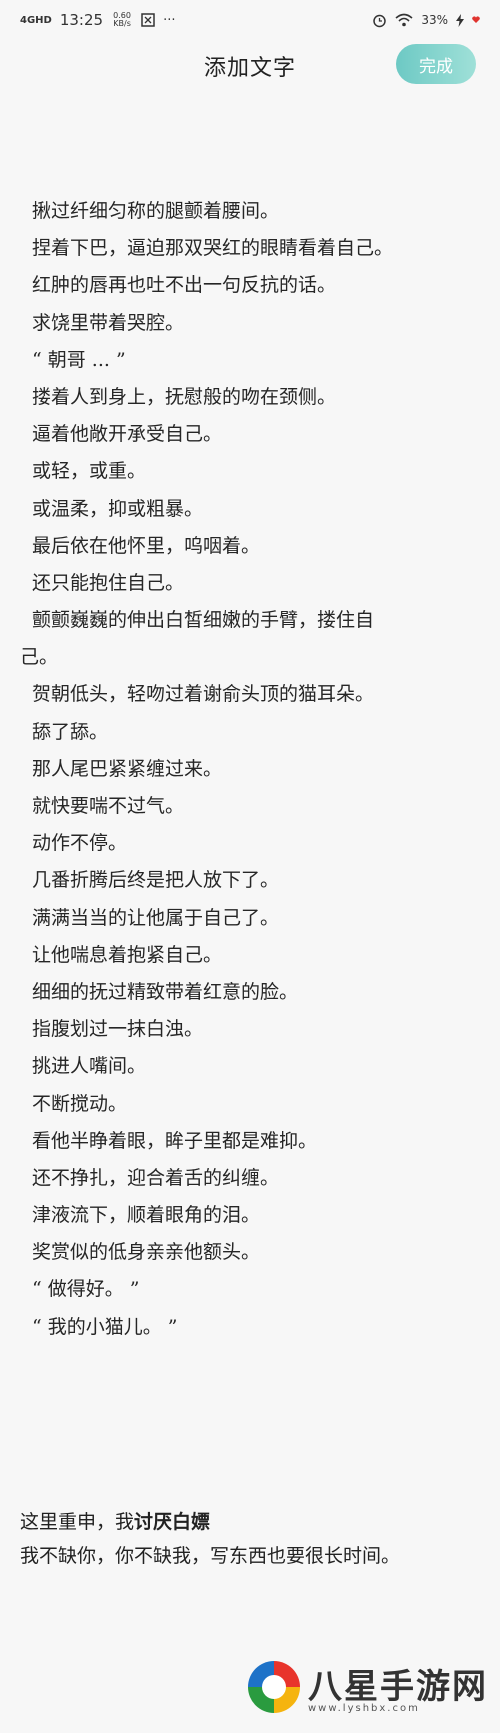 Image resolution: width=500 pixels, height=1733 pixels. Describe the element at coordinates (274, 1687) in the screenshot. I see `watermark-logo-icon` at that location.